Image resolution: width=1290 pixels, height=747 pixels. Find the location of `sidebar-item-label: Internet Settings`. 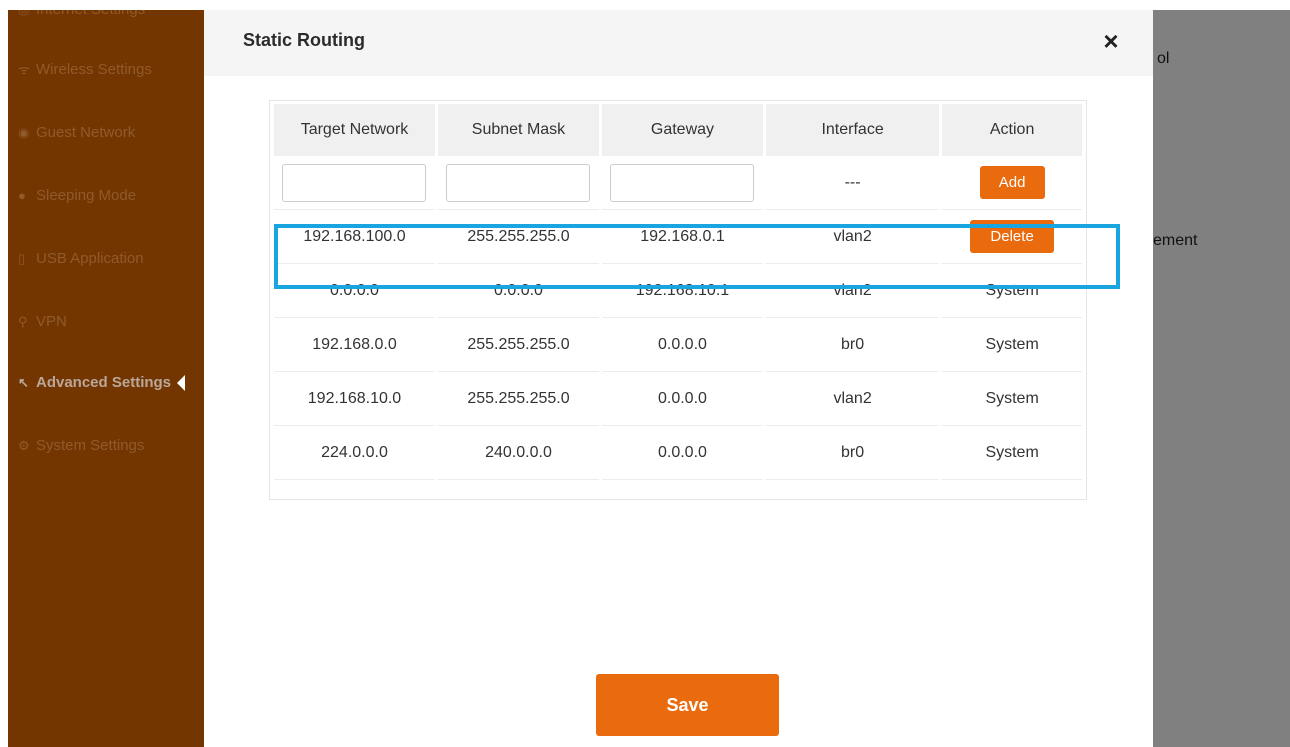

sidebar-item-label: Internet Settings is located at coordinates (90, 14).